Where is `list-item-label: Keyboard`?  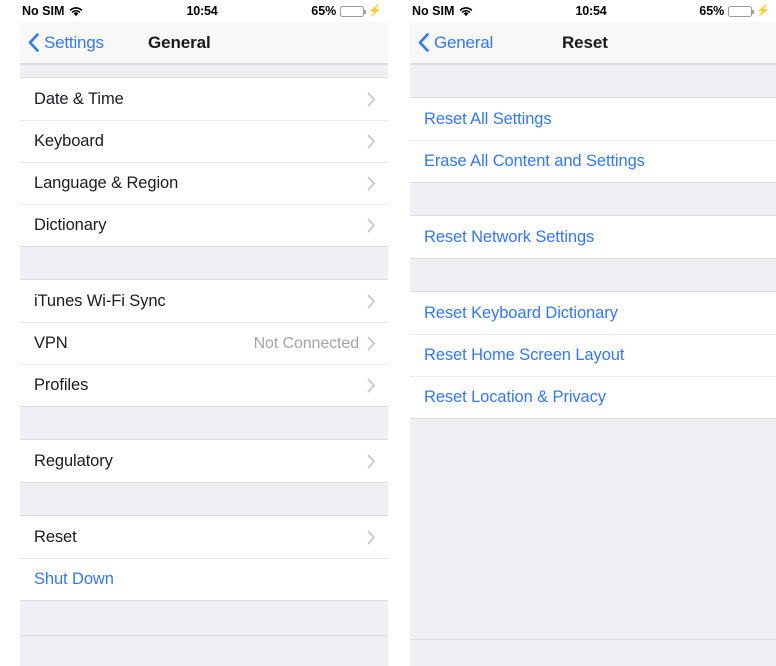
list-item-label: Keyboard is located at coordinates (69, 141).